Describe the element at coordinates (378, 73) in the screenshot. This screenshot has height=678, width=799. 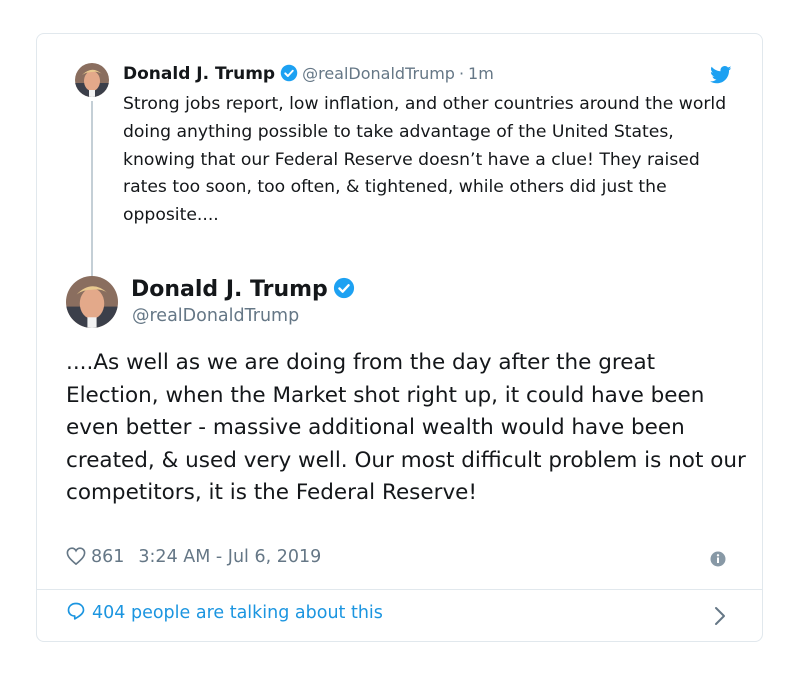
I see `parent-author-handle: @realDonaldTrump` at that location.